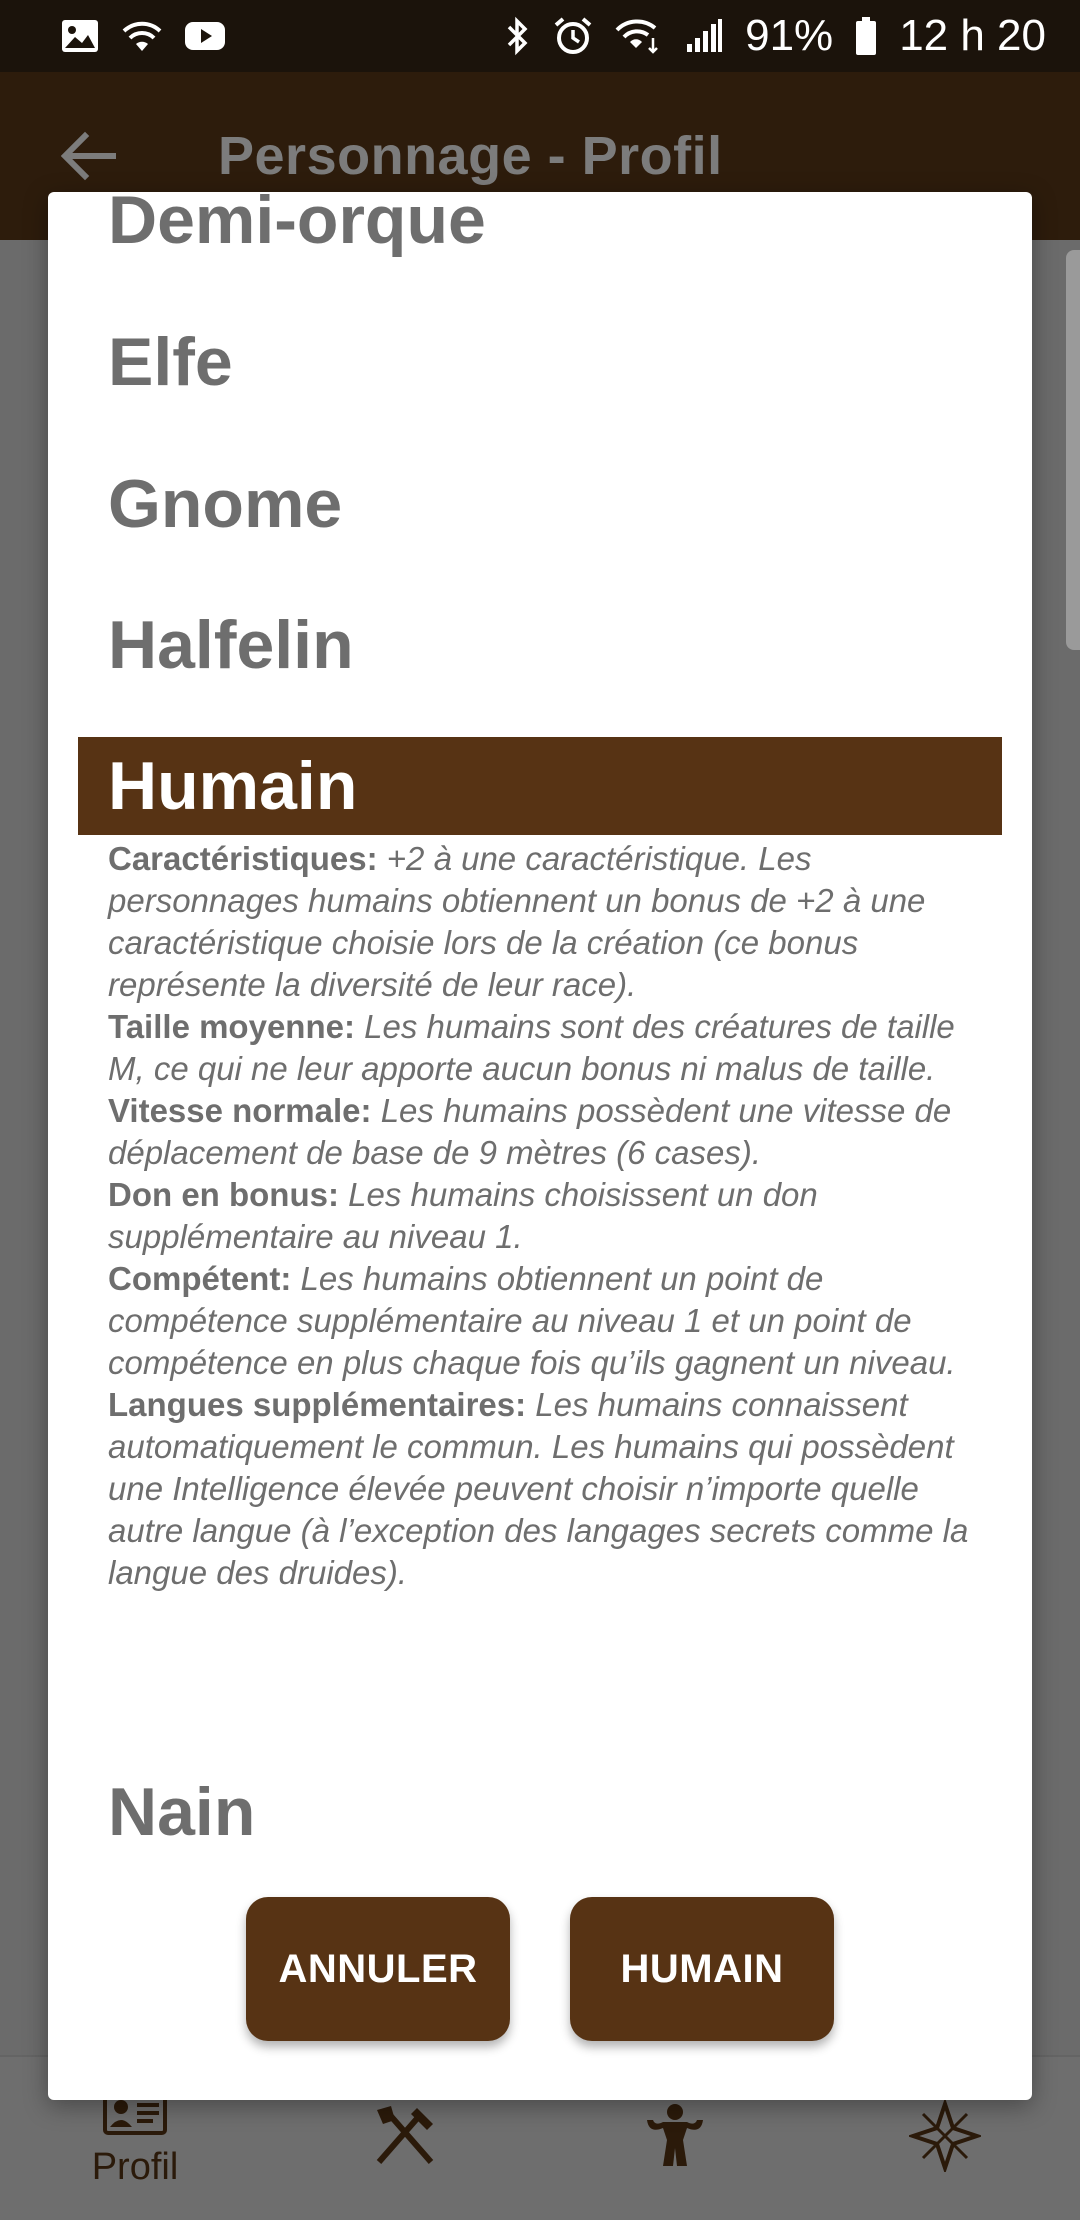 The image size is (1080, 2220). Describe the element at coordinates (223, 1194) in the screenshot. I see `trait-name: Don en bonus:` at that location.